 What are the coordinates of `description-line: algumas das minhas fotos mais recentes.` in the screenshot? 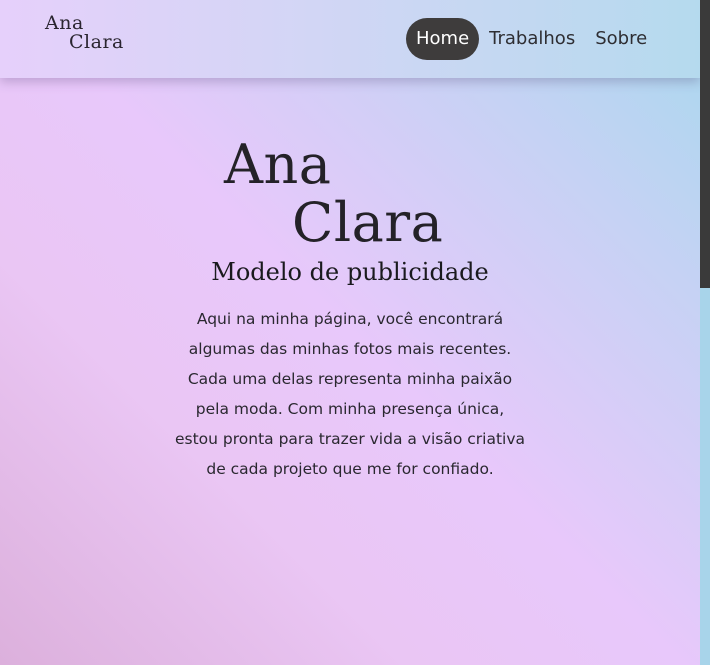 It's located at (350, 349).